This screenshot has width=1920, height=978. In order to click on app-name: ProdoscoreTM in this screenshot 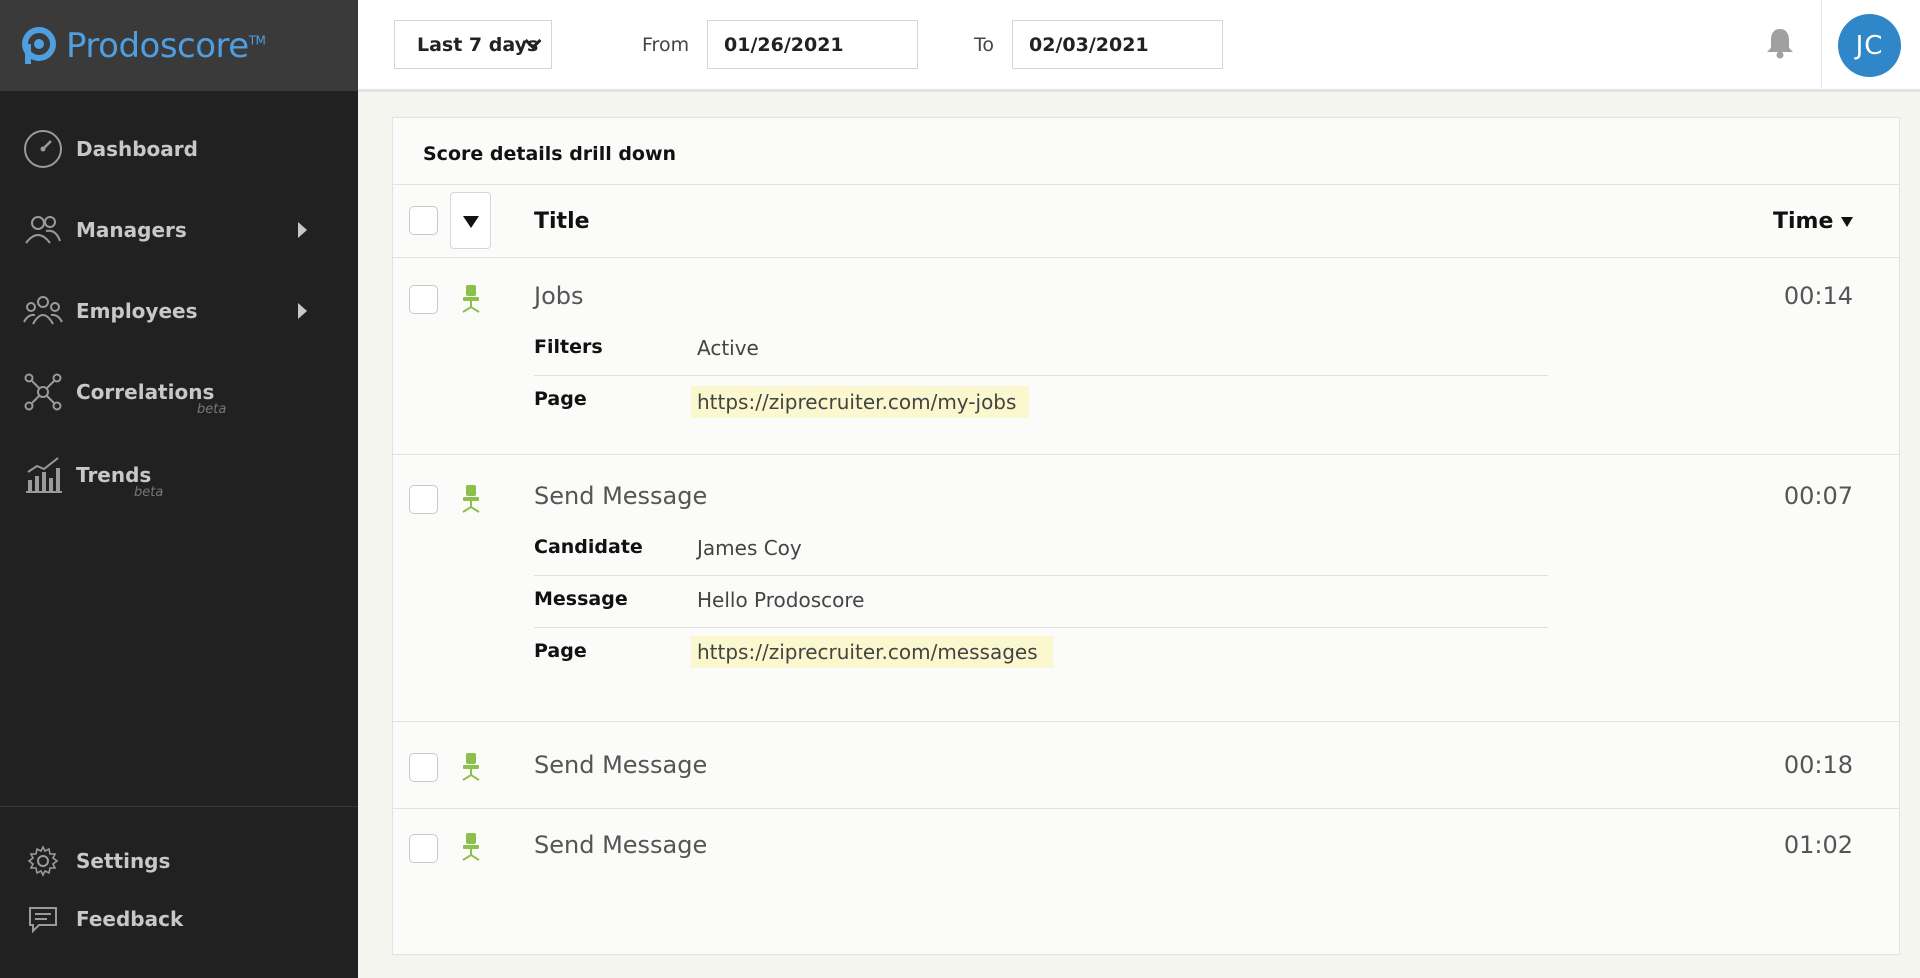, I will do `click(166, 45)`.